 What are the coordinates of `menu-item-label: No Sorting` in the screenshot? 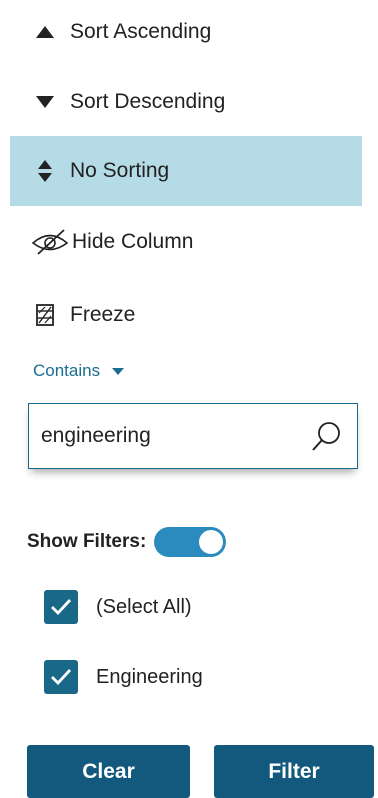 It's located at (120, 170).